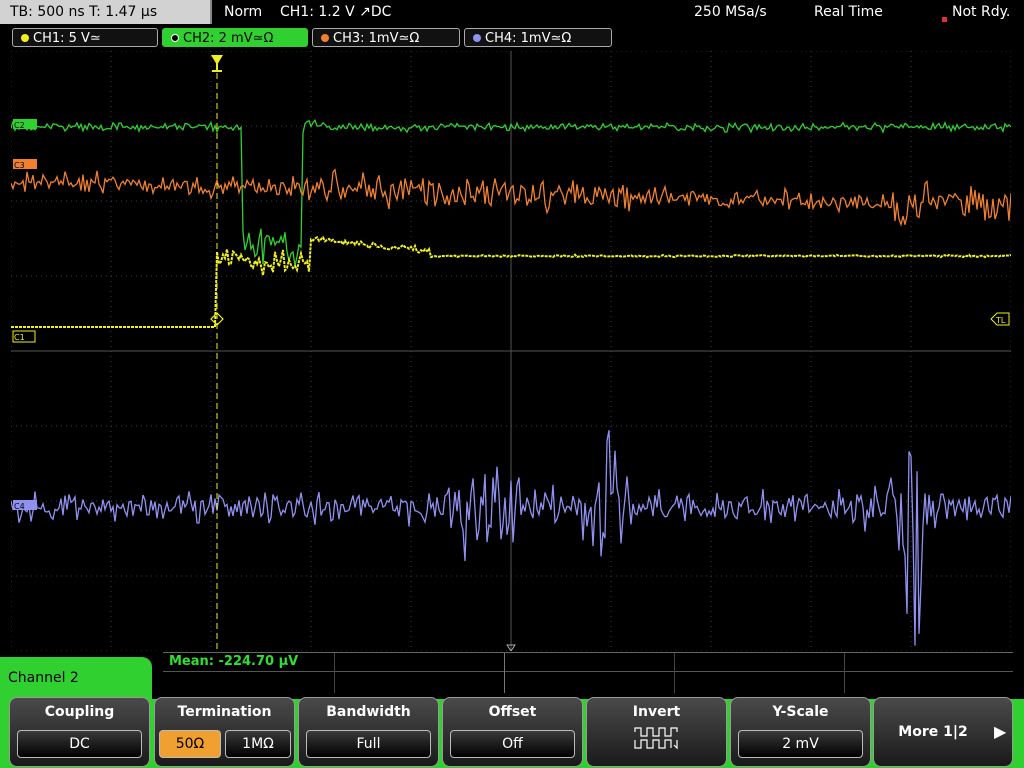  Describe the element at coordinates (512, 712) in the screenshot. I see `offset-label: Offset` at that location.